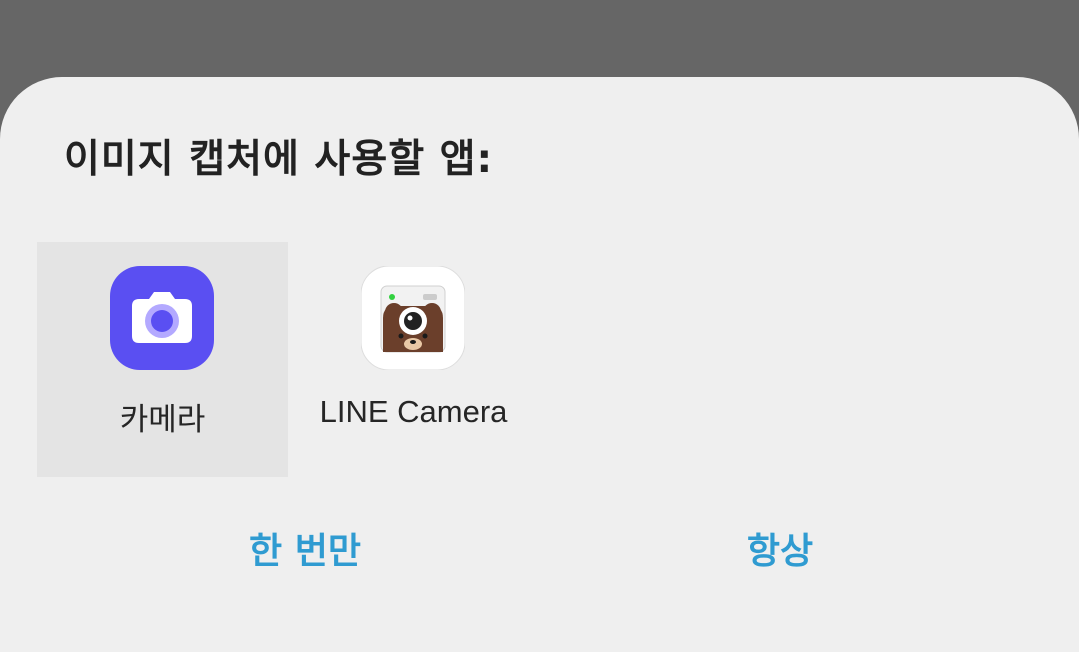  Describe the element at coordinates (305, 552) in the screenshot. I see `just-once-button: 한 번만` at that location.